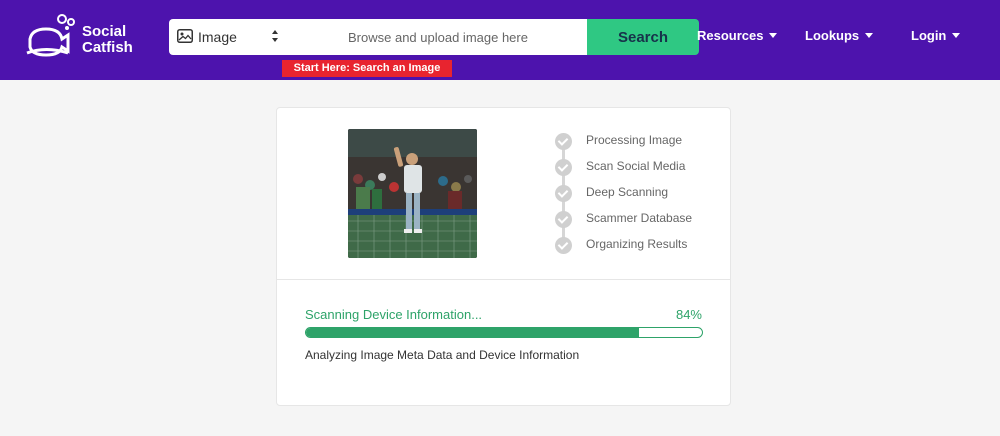  I want to click on step-item: Organizing Results, so click(621, 245).